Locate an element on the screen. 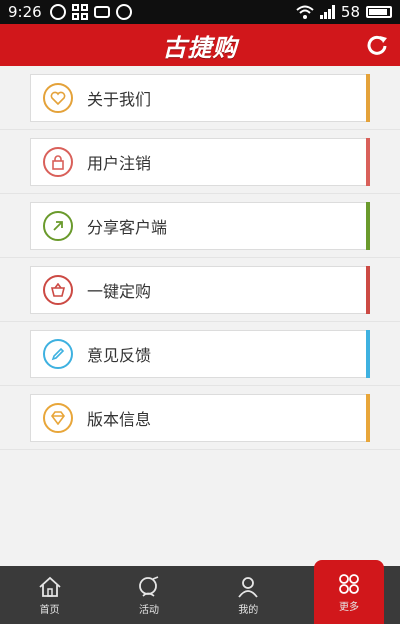 This screenshot has width=400, height=624. menu-row: 版本信息 is located at coordinates (200, 418).